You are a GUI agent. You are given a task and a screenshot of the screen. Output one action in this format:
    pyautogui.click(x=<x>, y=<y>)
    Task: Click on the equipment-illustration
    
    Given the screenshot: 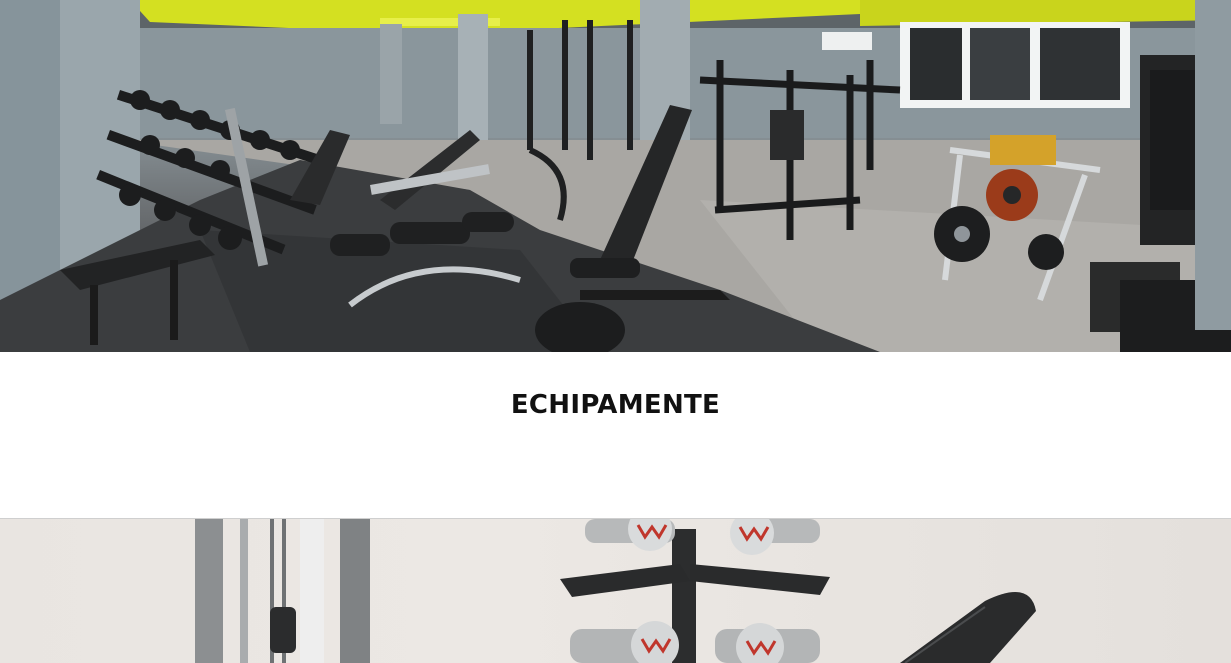 What is the action you would take?
    pyautogui.click(x=615, y=591)
    